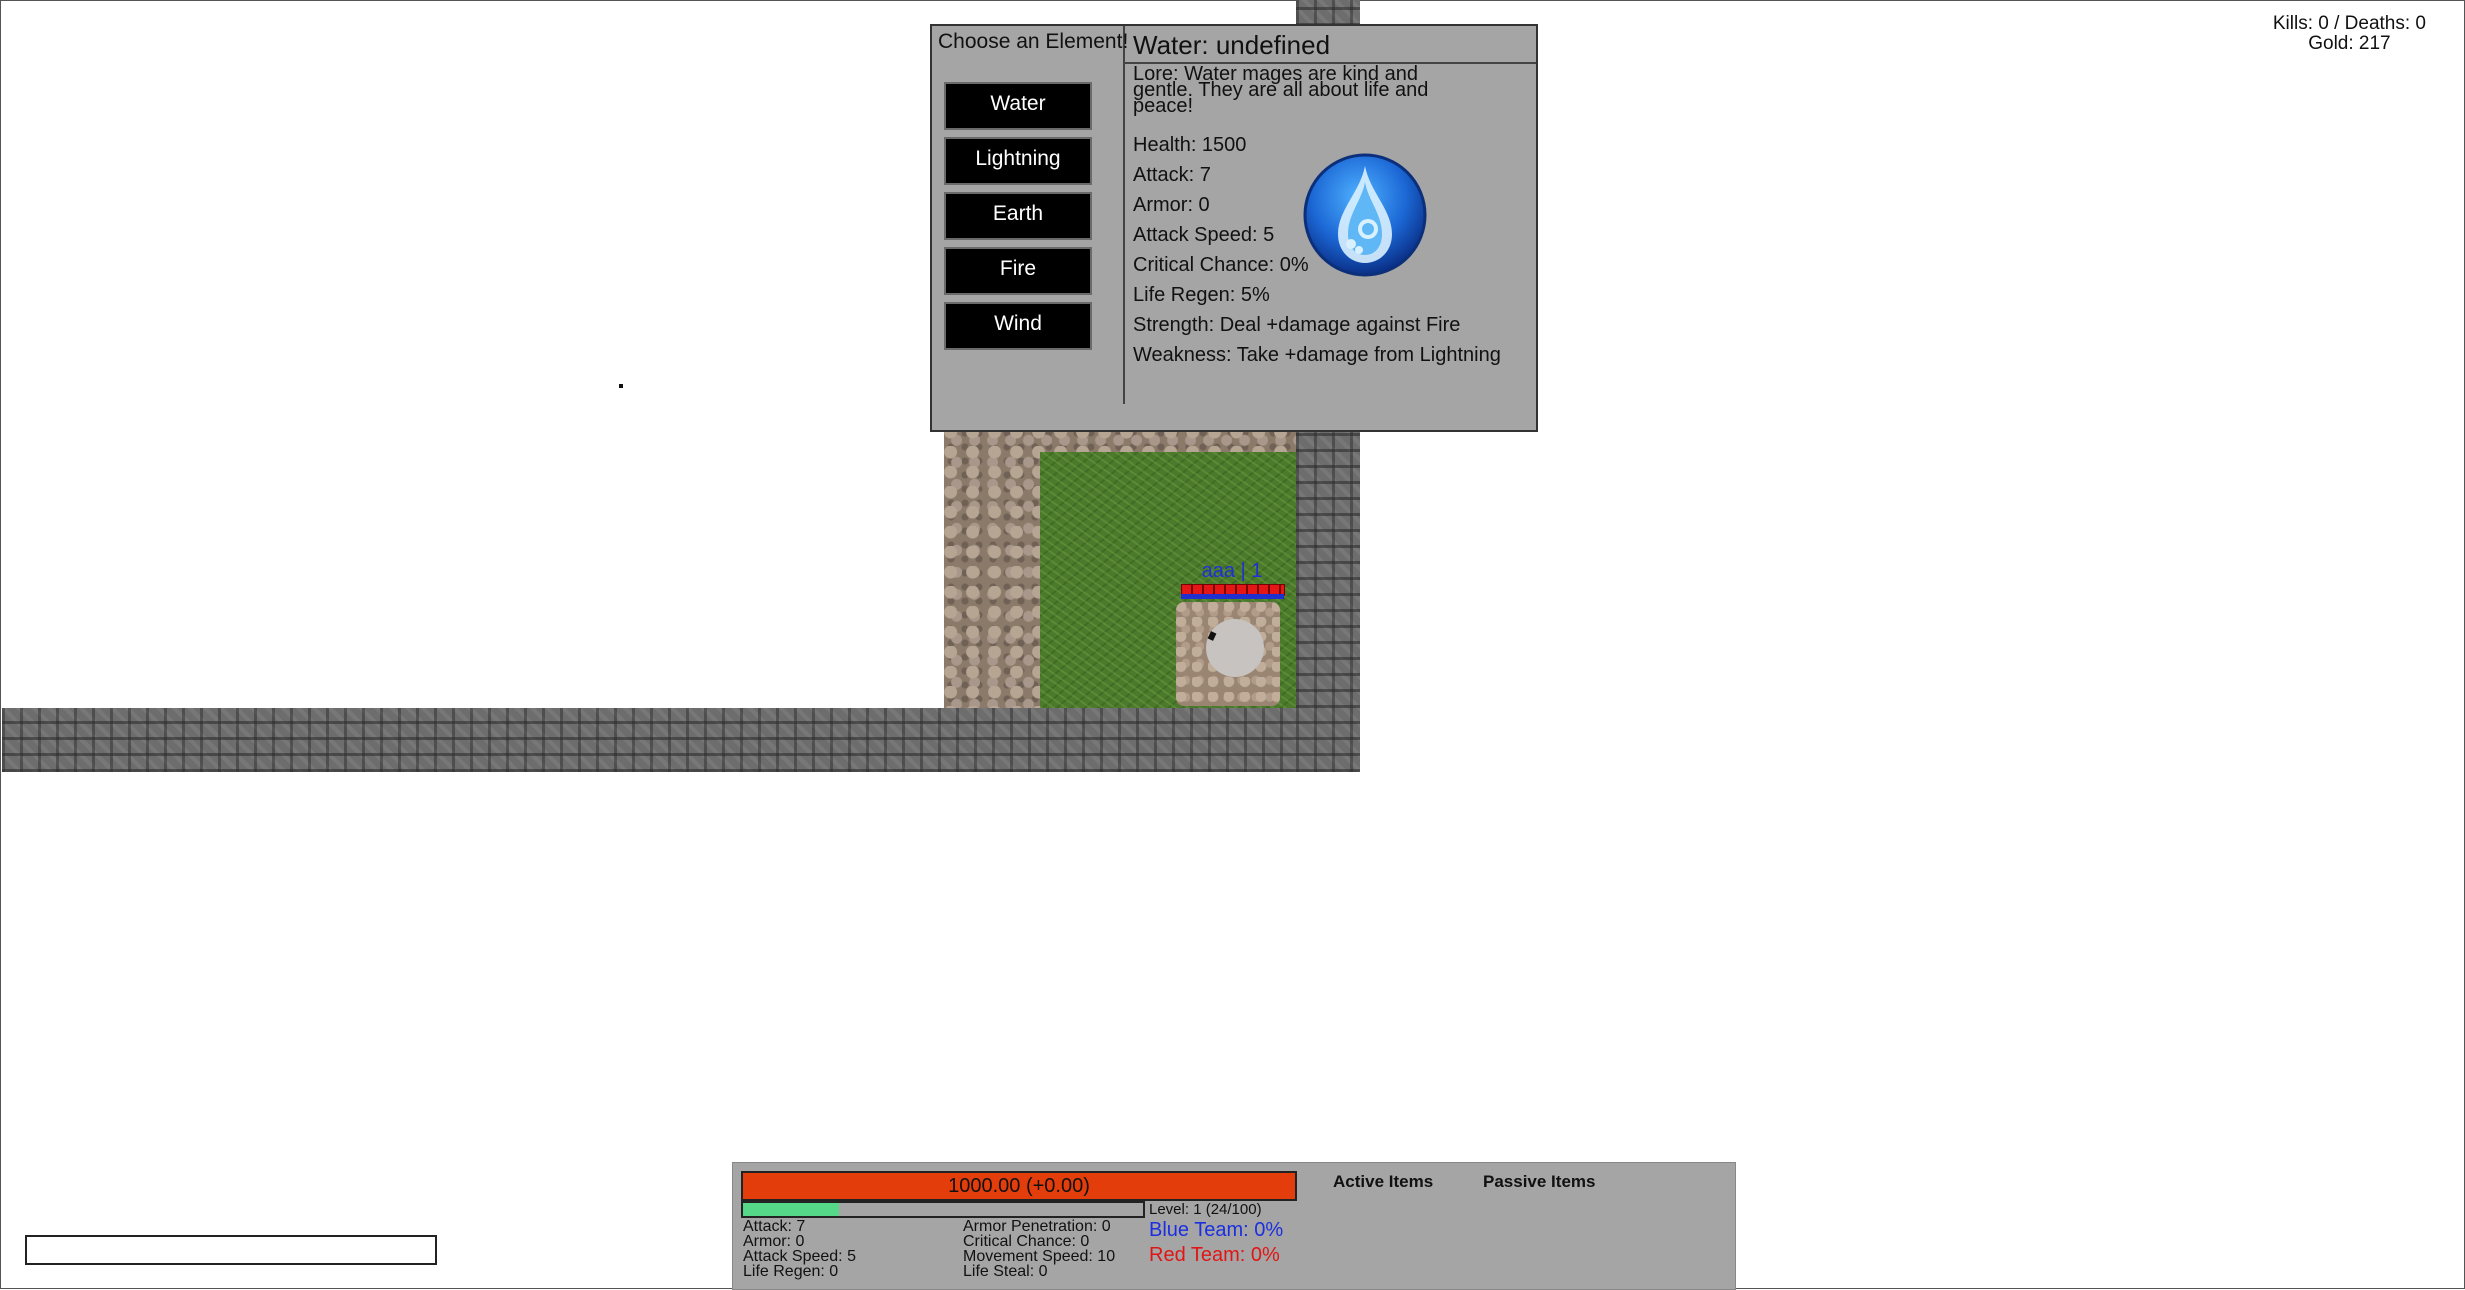 The width and height of the screenshot is (2465, 1290). I want to click on passive-items-header: Passive Items, so click(1539, 1181).